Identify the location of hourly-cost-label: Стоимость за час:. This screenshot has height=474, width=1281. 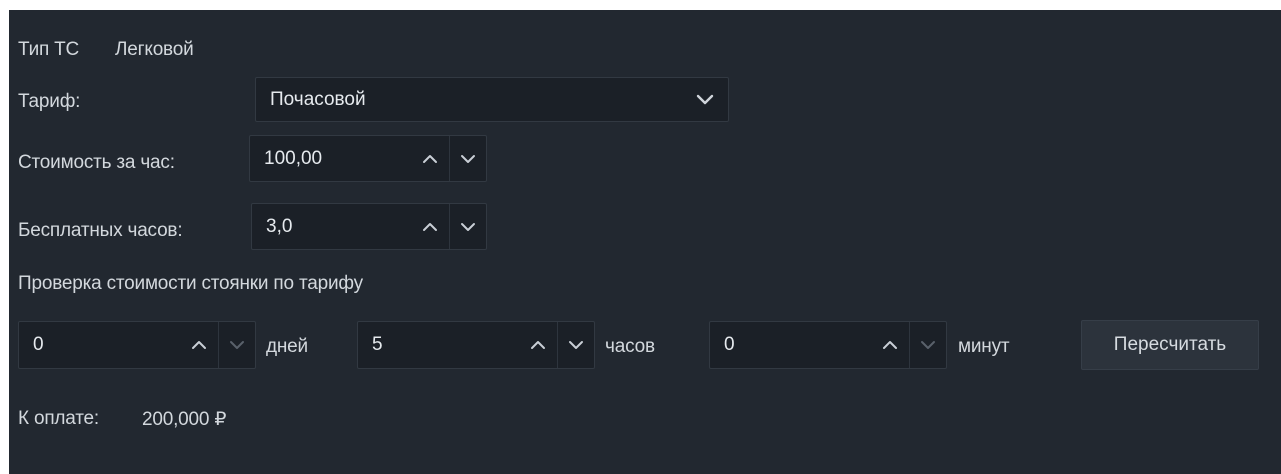
(96, 162).